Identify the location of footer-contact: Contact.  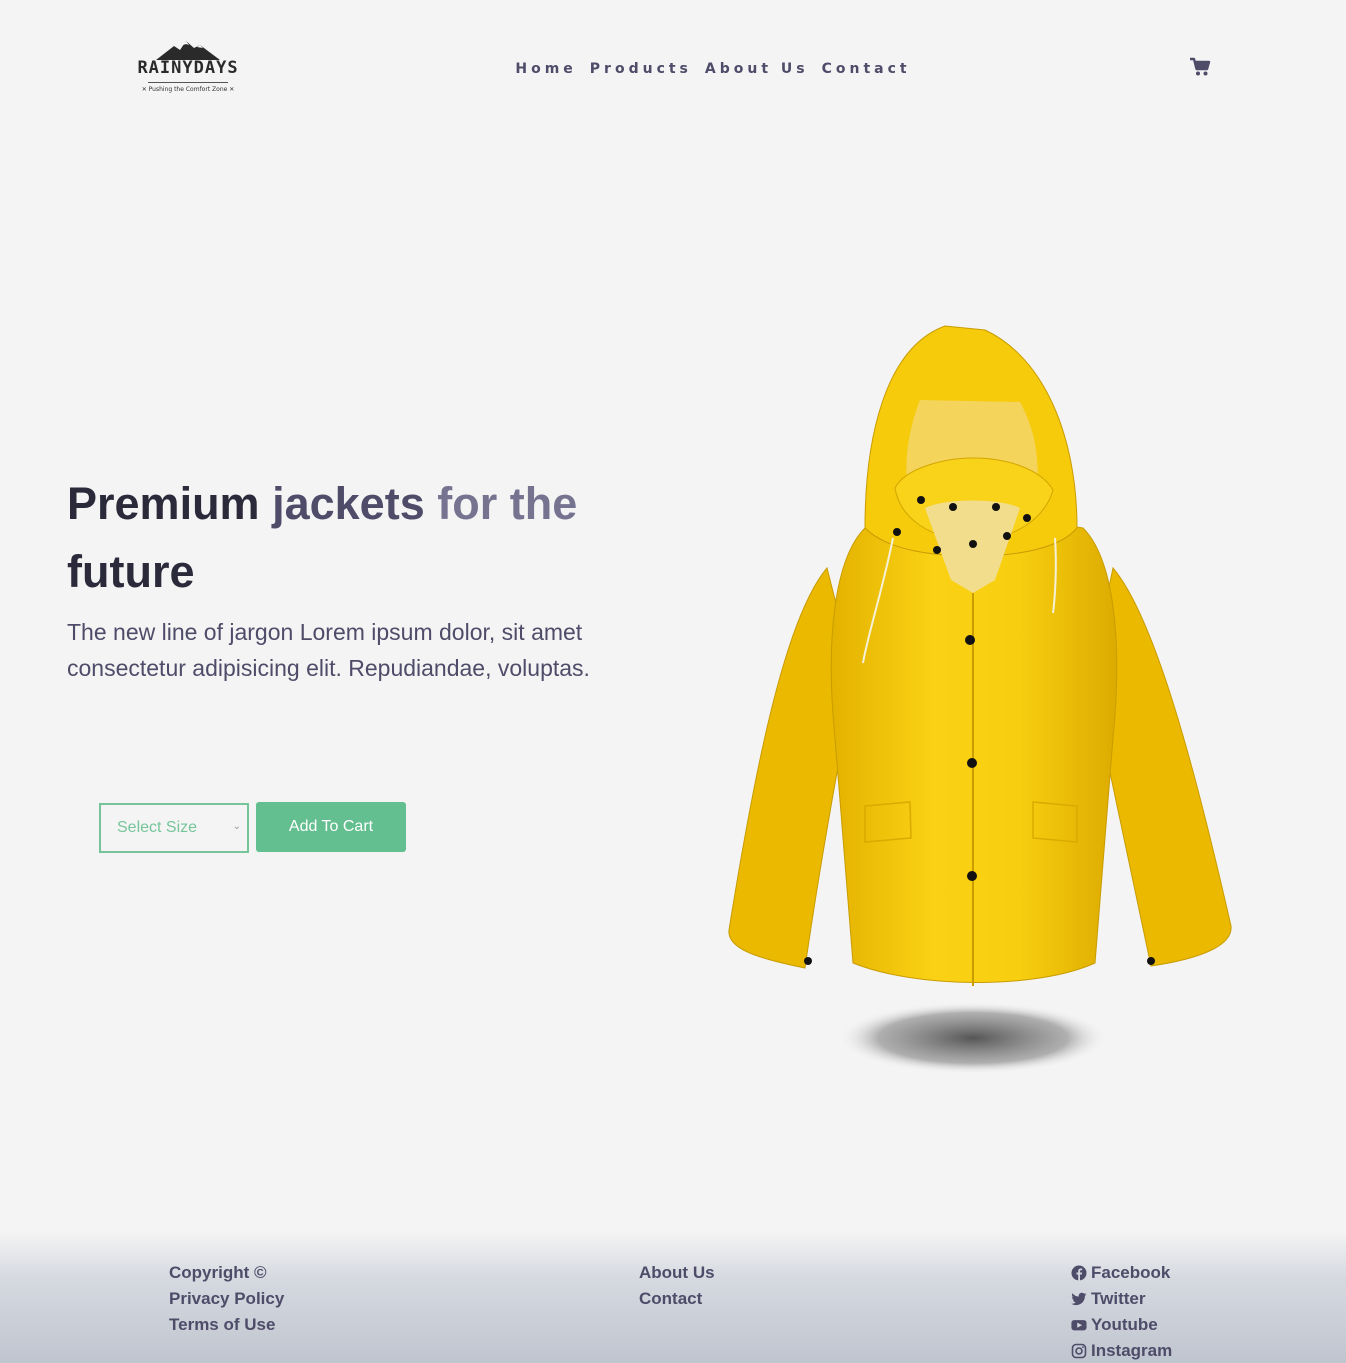
(677, 1299).